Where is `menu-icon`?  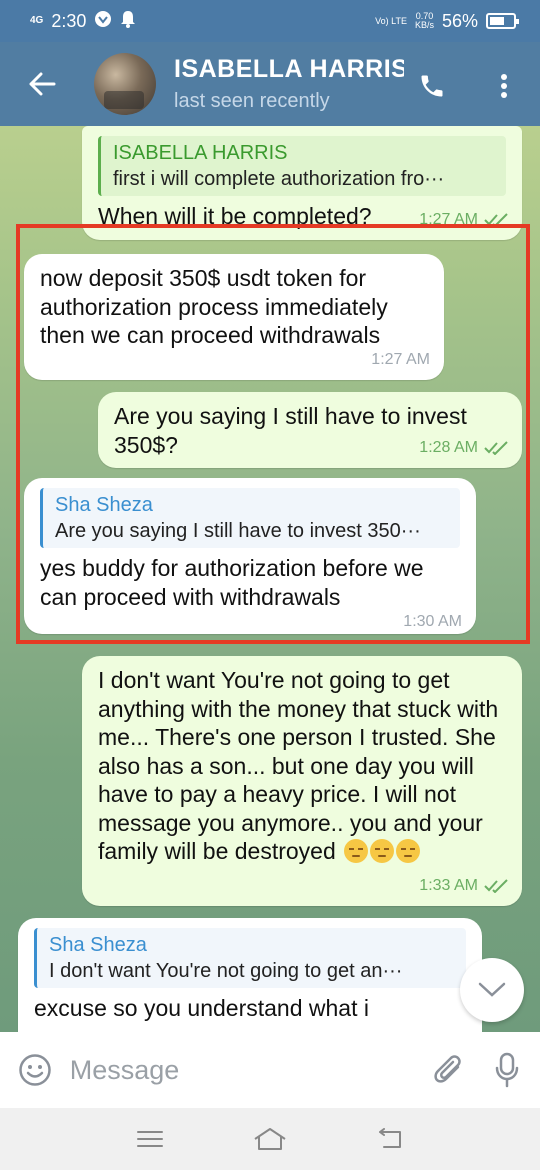 menu-icon is located at coordinates (150, 1139).